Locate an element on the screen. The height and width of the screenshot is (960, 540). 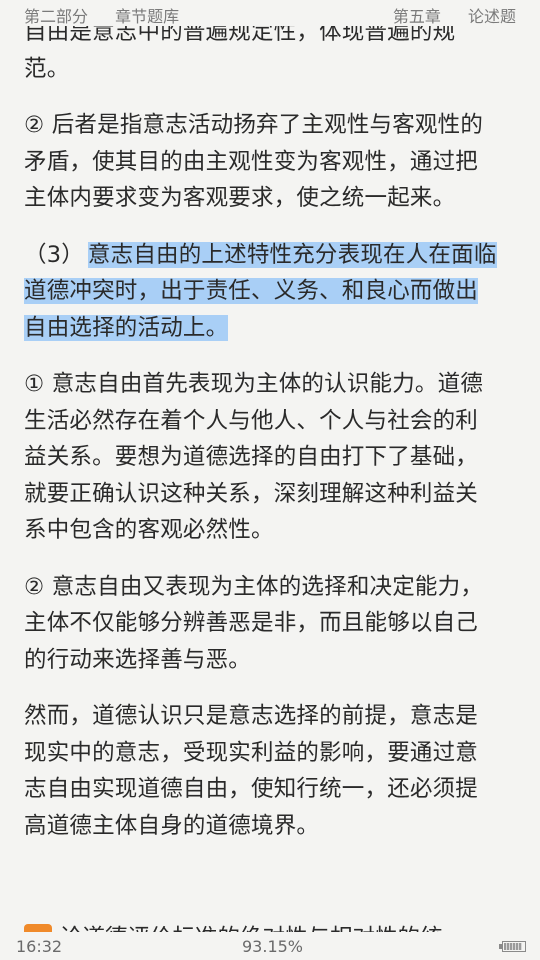
text-line: ② 后者是指意志活动扬弃了主观性与客观性的 is located at coordinates (254, 125).